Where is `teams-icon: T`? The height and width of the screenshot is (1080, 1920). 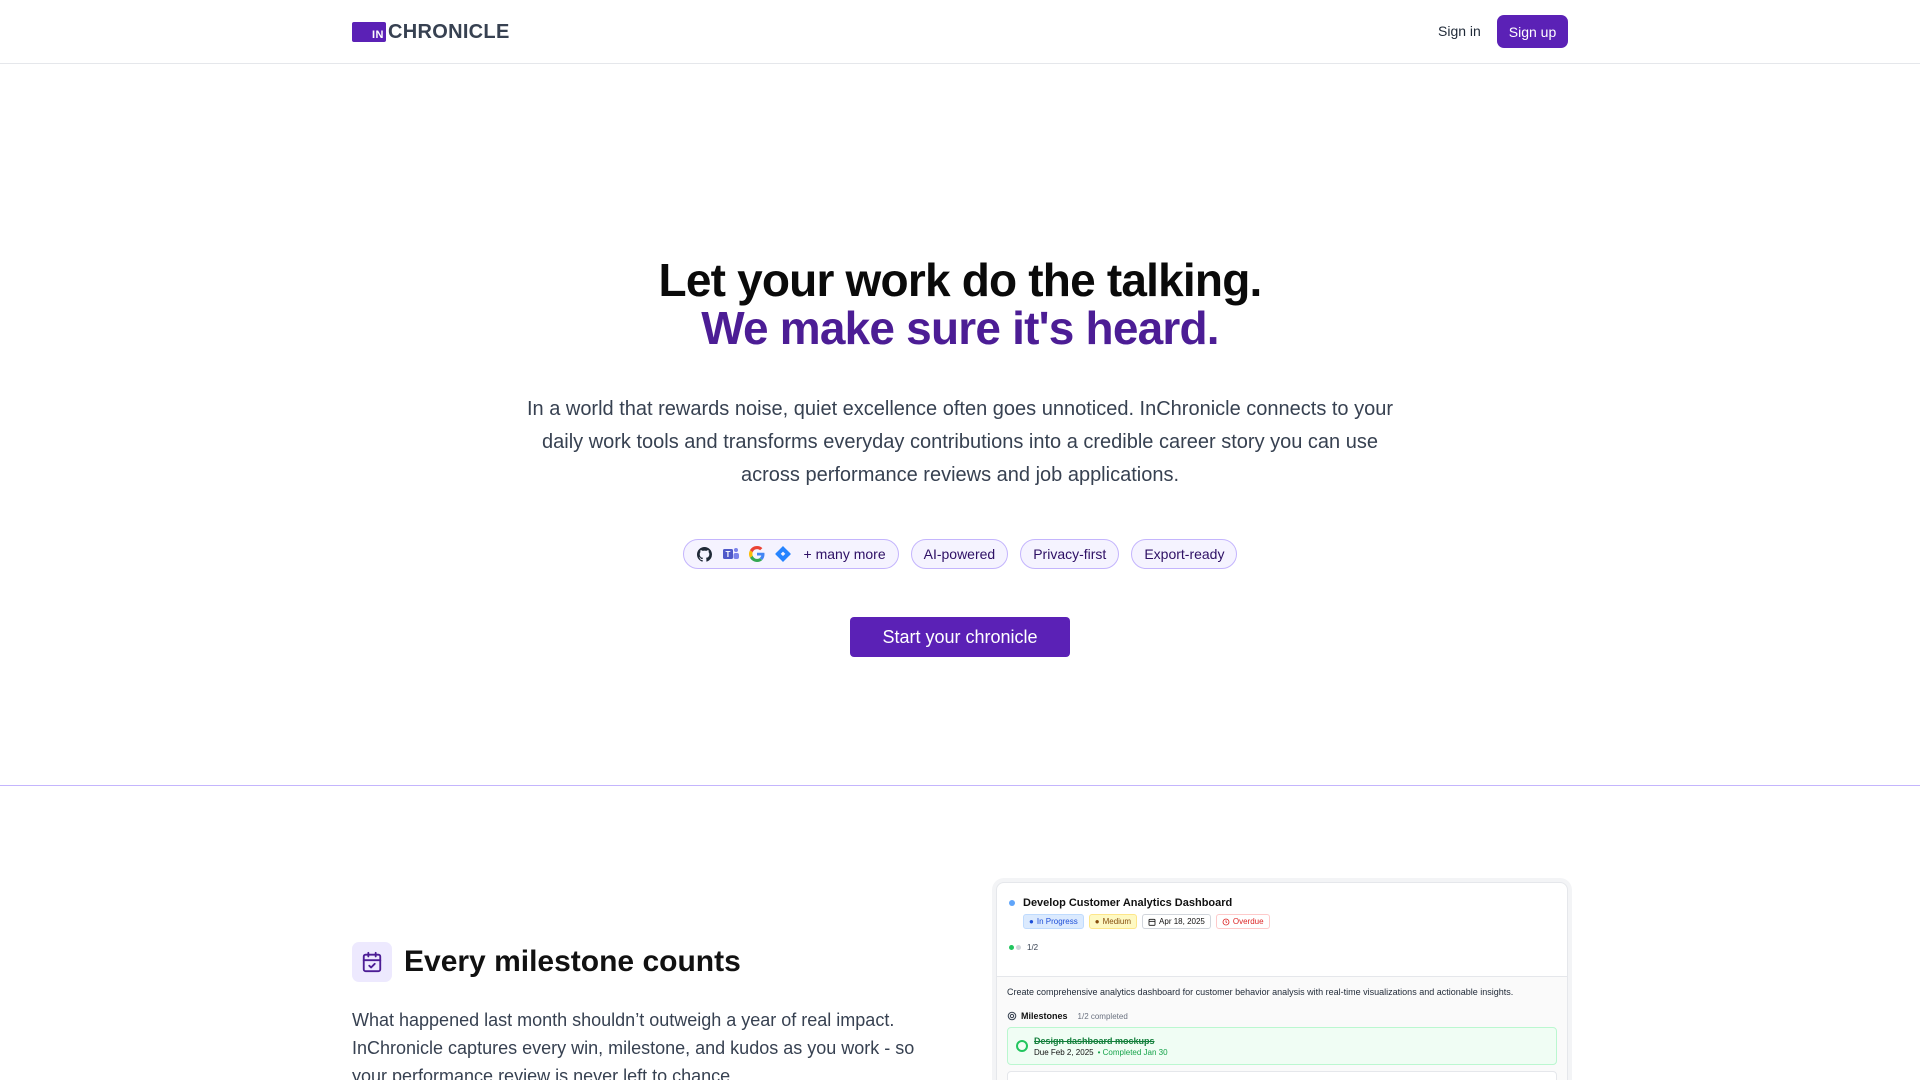
teams-icon: T is located at coordinates (731, 554).